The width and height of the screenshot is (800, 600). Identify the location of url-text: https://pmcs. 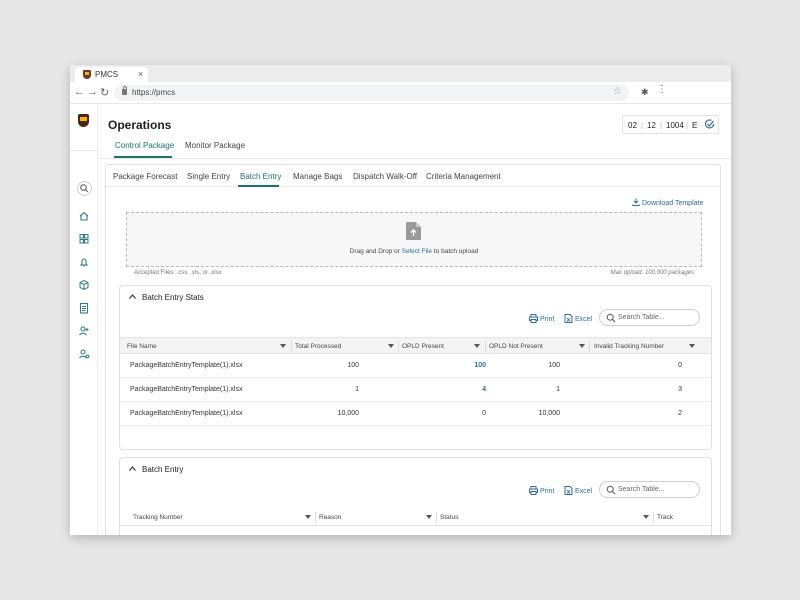
(154, 92).